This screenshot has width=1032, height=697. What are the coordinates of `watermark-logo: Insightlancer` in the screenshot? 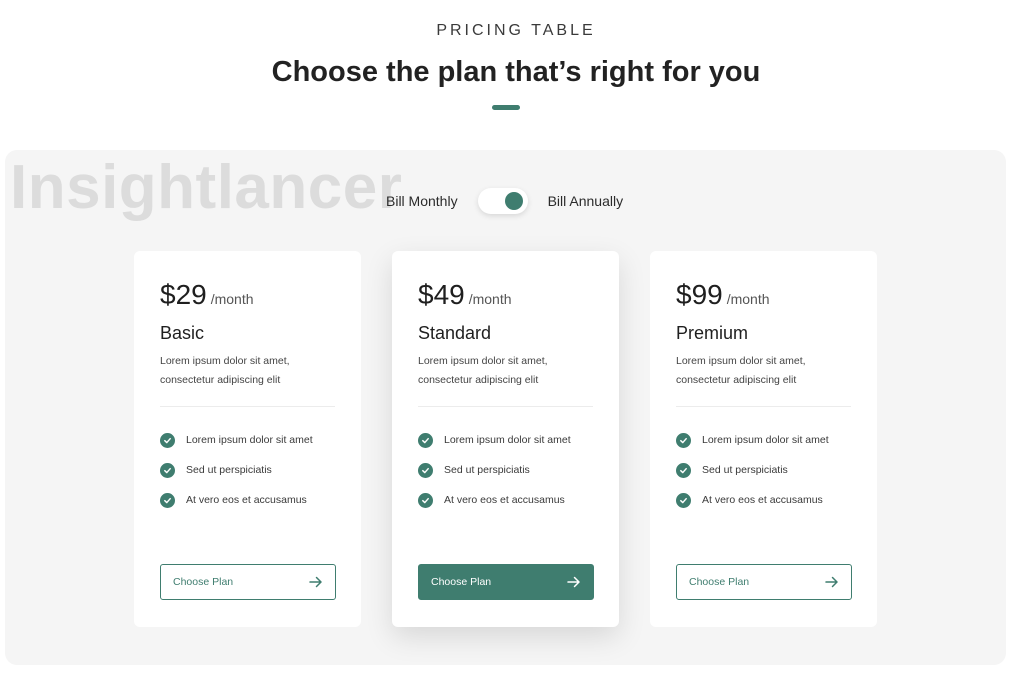 It's located at (206, 187).